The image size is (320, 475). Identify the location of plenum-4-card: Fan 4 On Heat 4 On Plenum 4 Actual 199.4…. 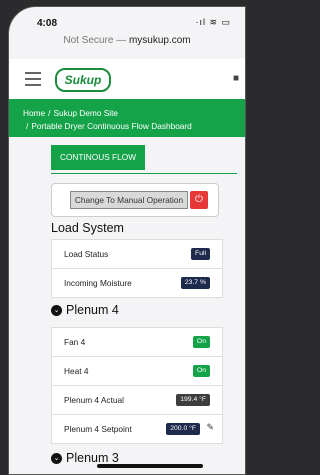
(137, 385).